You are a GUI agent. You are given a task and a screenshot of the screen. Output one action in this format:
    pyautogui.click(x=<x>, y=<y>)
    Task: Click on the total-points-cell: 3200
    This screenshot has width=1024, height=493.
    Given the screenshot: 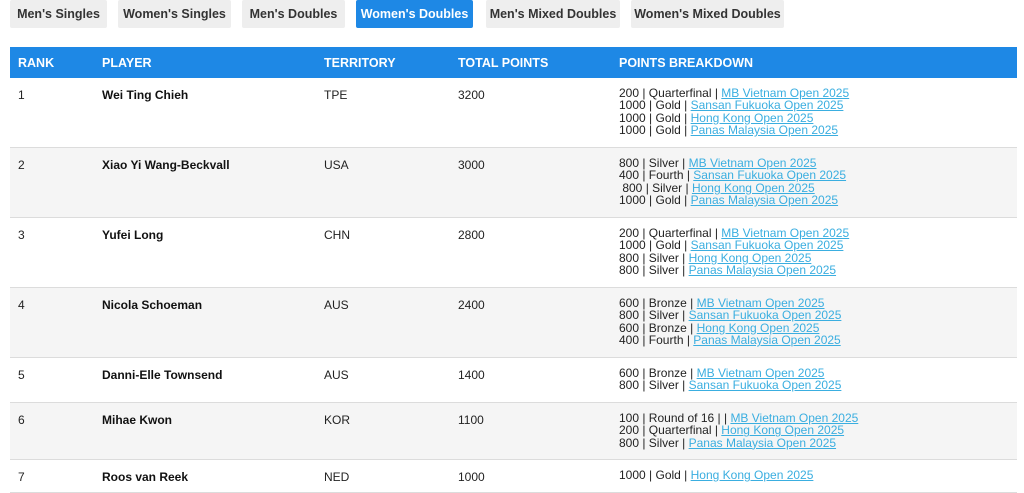 What is the action you would take?
    pyautogui.click(x=471, y=95)
    